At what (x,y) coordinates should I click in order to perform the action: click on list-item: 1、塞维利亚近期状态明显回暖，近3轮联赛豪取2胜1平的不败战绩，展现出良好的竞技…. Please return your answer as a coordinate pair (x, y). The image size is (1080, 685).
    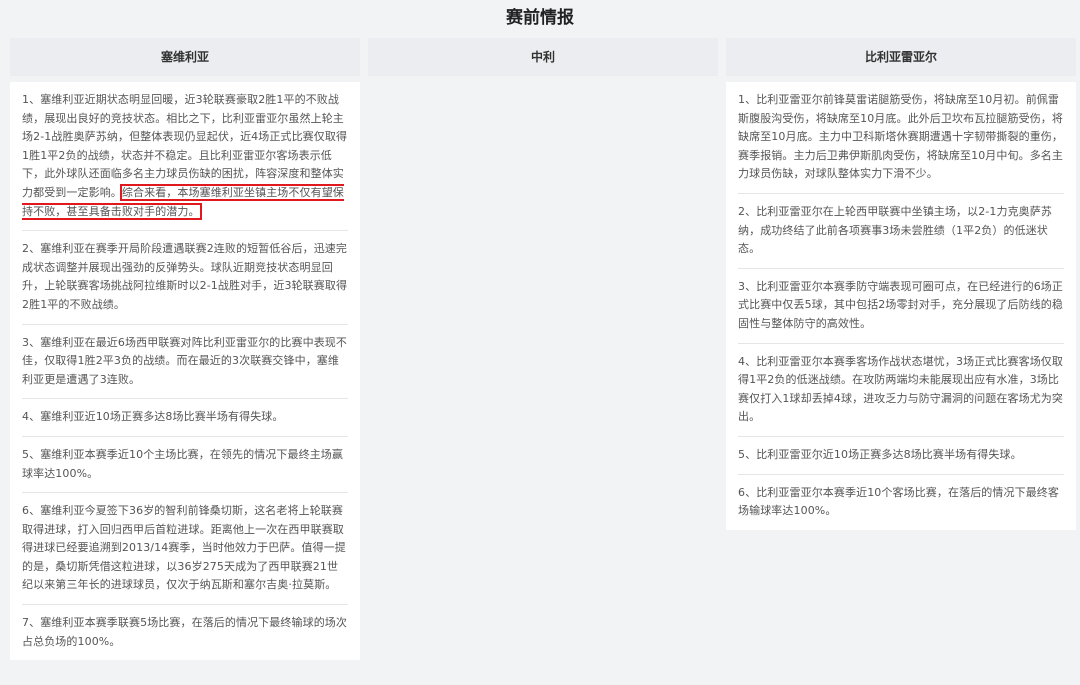
    Looking at the image, I should click on (185, 157).